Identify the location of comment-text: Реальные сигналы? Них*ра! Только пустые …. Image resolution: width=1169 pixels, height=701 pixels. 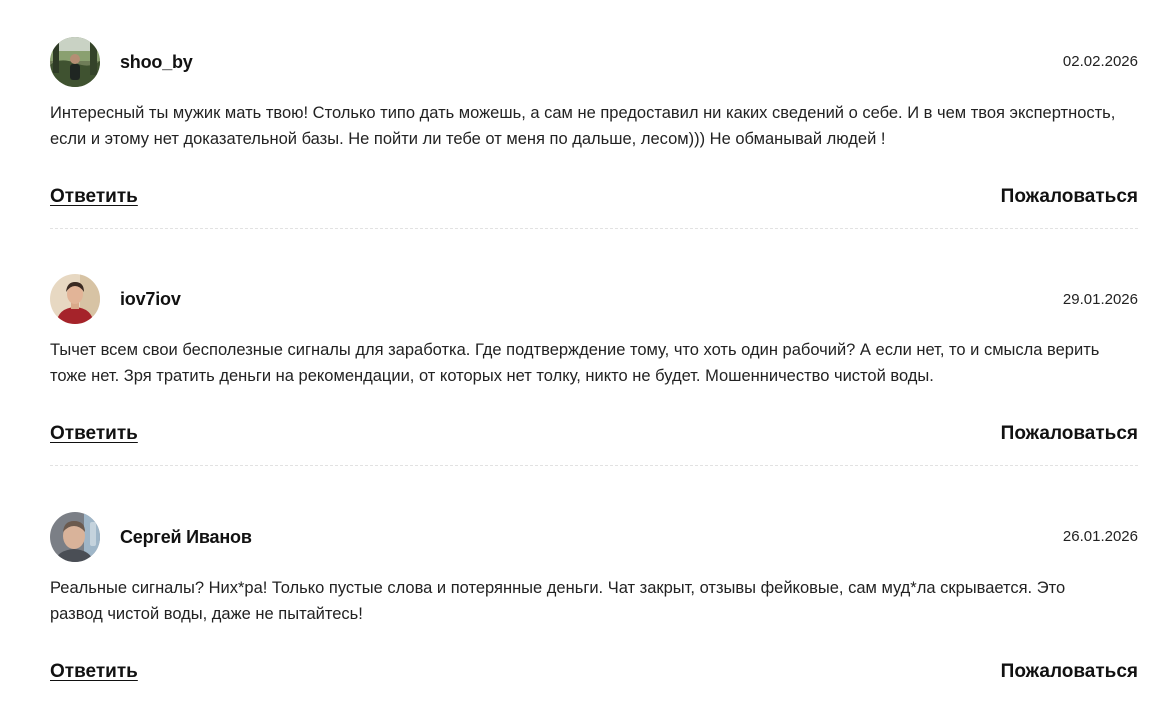
(558, 601).